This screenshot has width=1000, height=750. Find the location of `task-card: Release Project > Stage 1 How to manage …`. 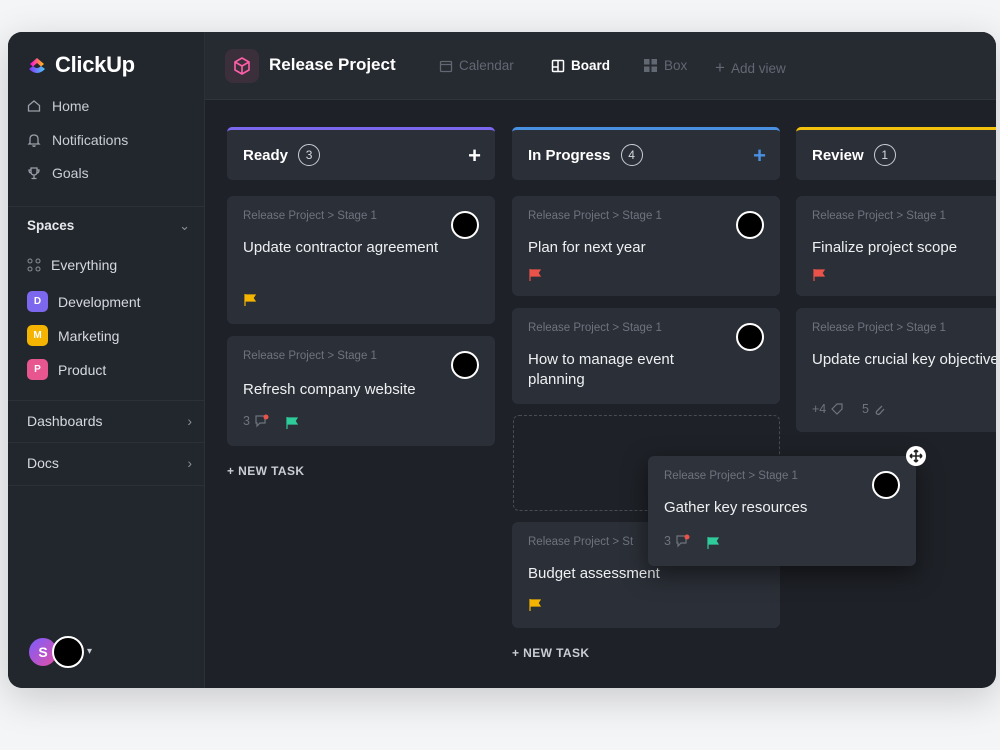

task-card: Release Project > Stage 1 How to manage … is located at coordinates (646, 356).